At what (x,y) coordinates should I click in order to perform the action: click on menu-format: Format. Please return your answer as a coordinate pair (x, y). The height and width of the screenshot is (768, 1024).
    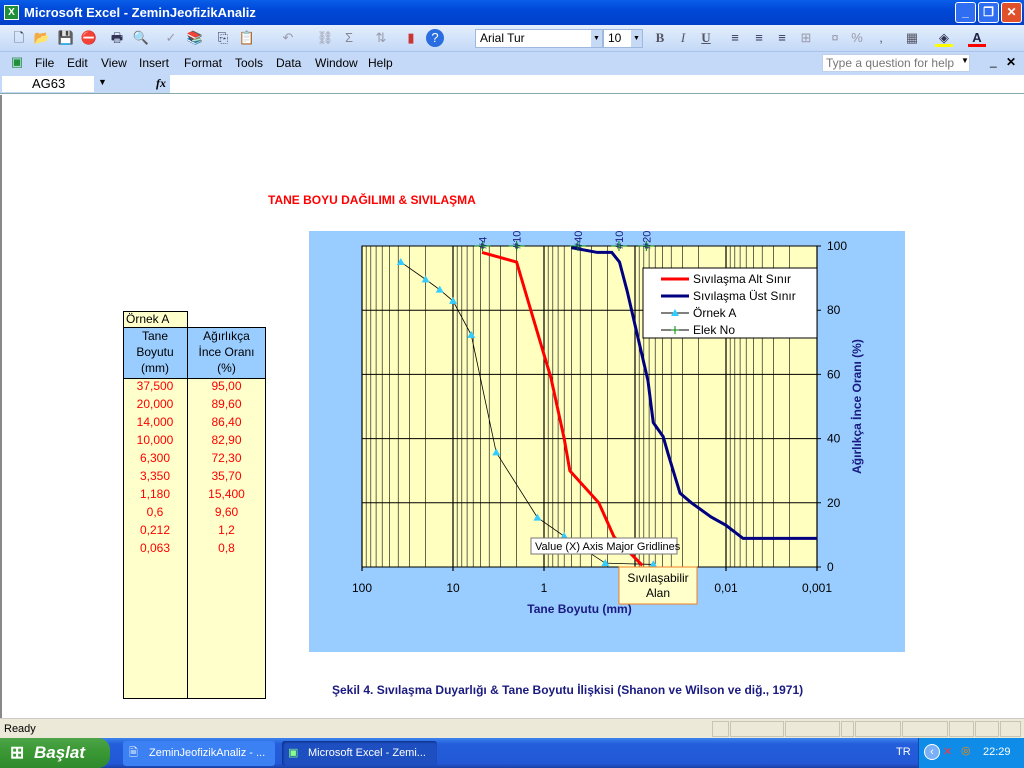
    Looking at the image, I should click on (203, 63).